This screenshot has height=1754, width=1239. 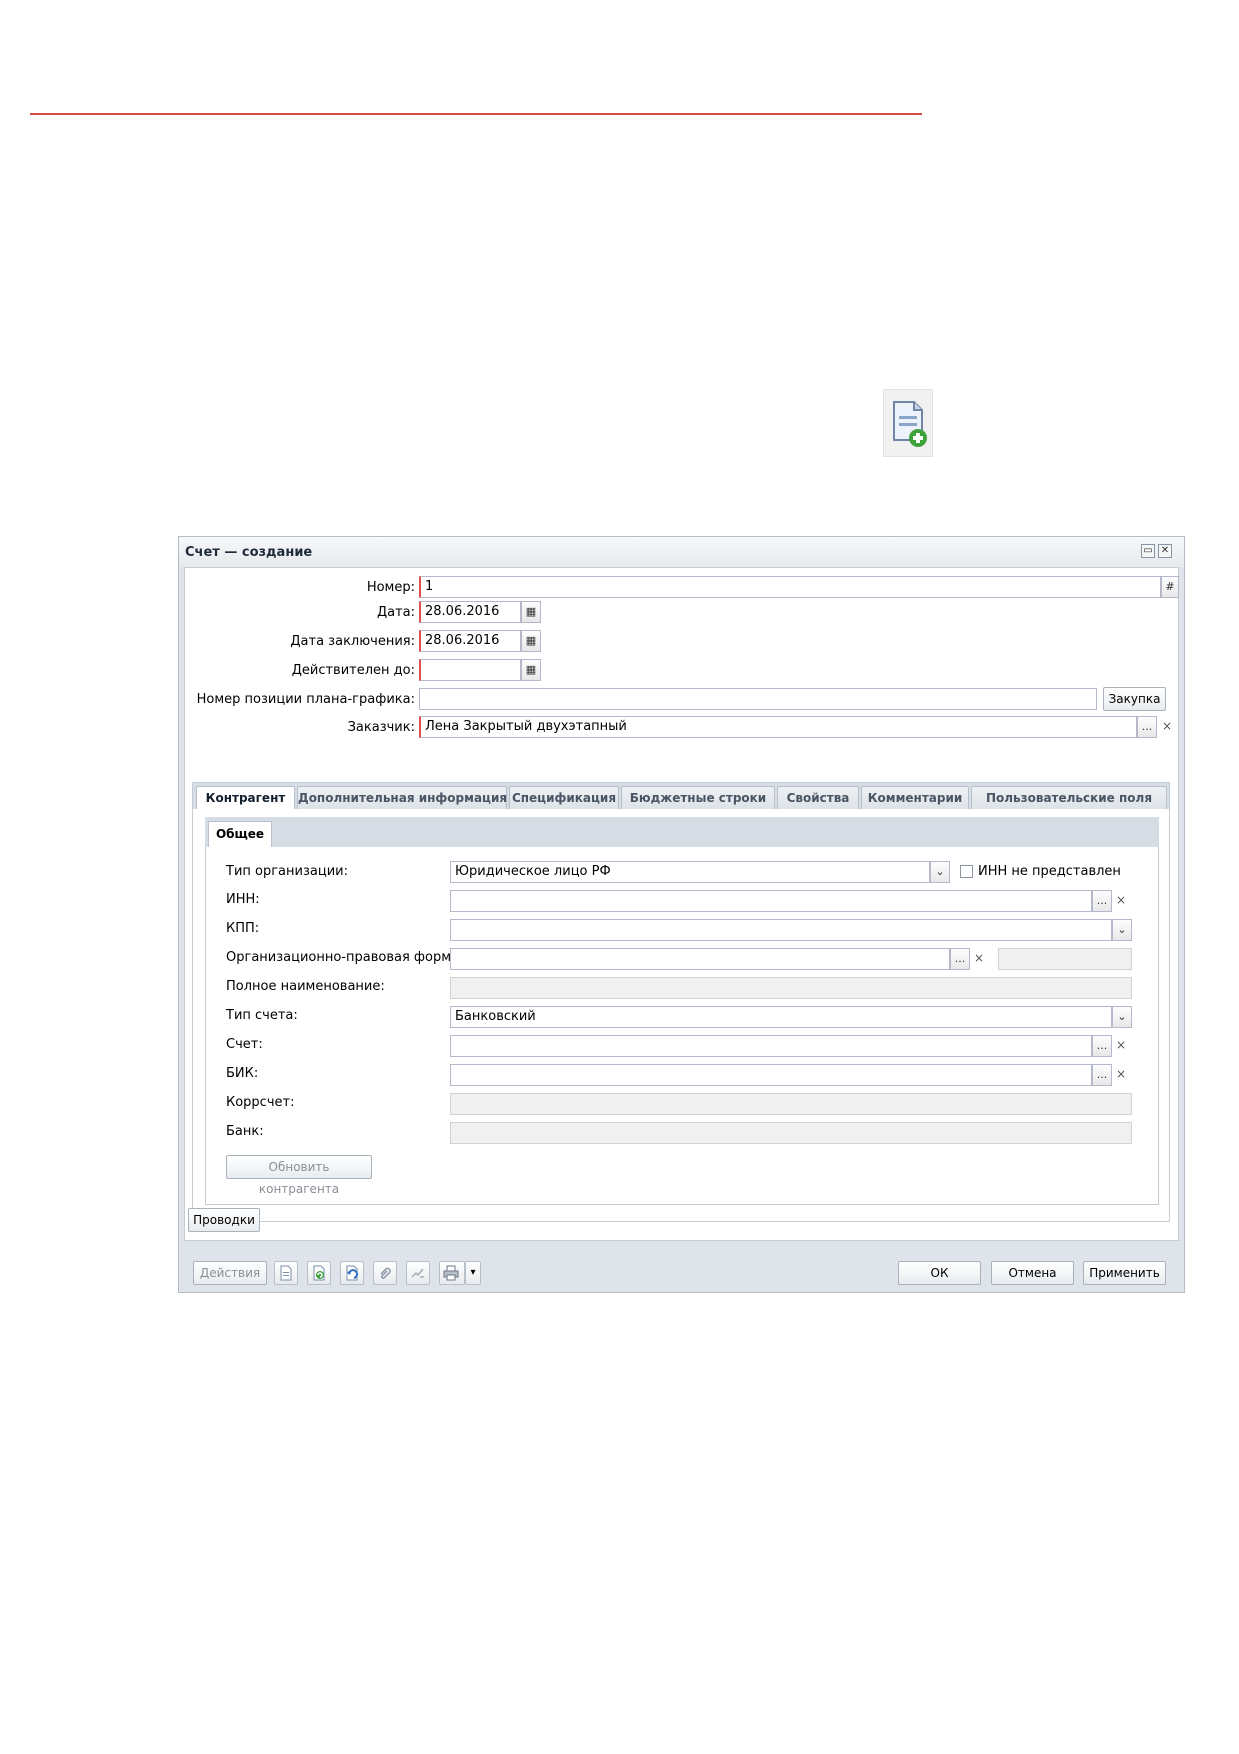 I want to click on inn-missing-checkbox, so click(x=966, y=871).